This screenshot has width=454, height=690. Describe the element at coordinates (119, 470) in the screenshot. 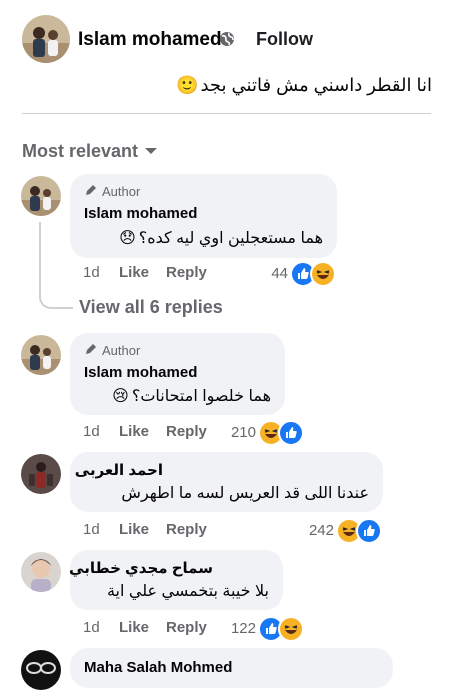

I see `comment-author-name: احمد العربى` at that location.